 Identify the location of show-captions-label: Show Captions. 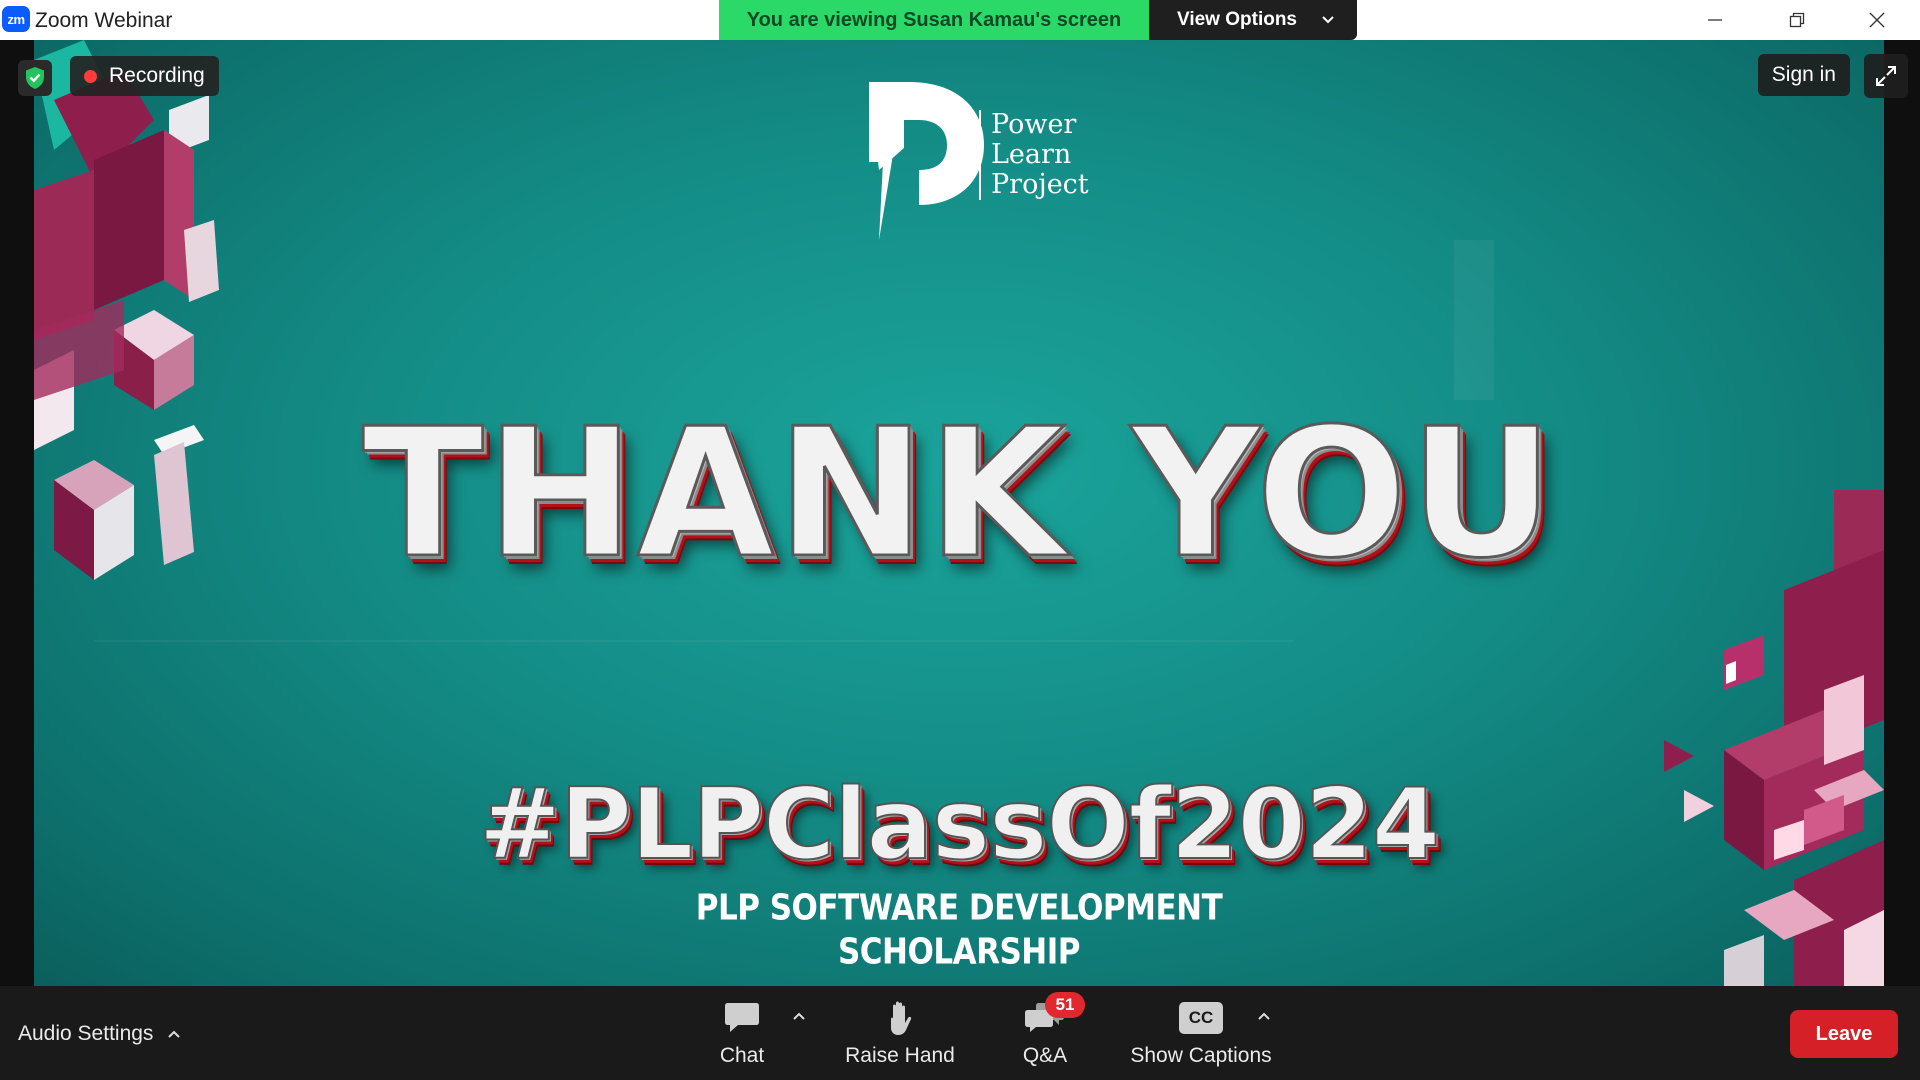
(1201, 1055).